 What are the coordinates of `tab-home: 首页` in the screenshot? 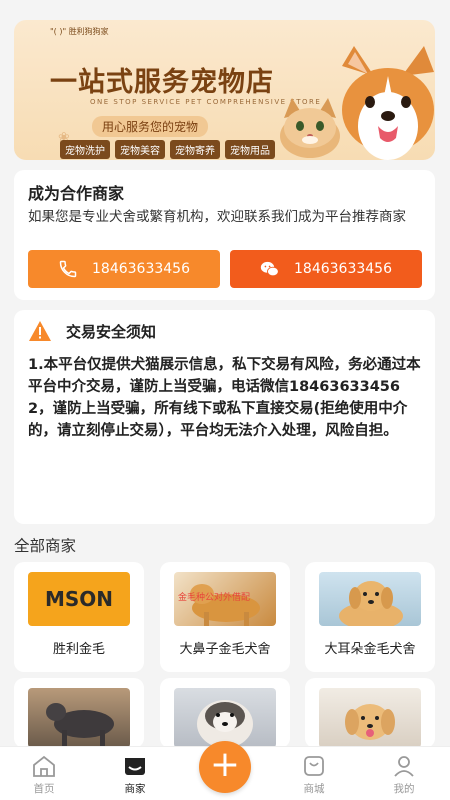 It's located at (44, 774).